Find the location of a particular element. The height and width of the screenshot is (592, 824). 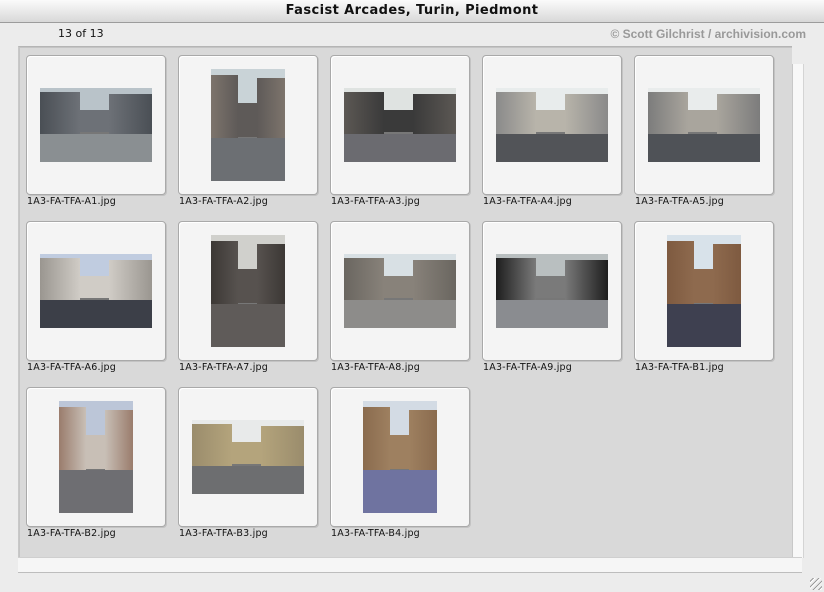

thumbnail-item: 1A3-FA-TFA-B1.jpg is located at coordinates (704, 303).